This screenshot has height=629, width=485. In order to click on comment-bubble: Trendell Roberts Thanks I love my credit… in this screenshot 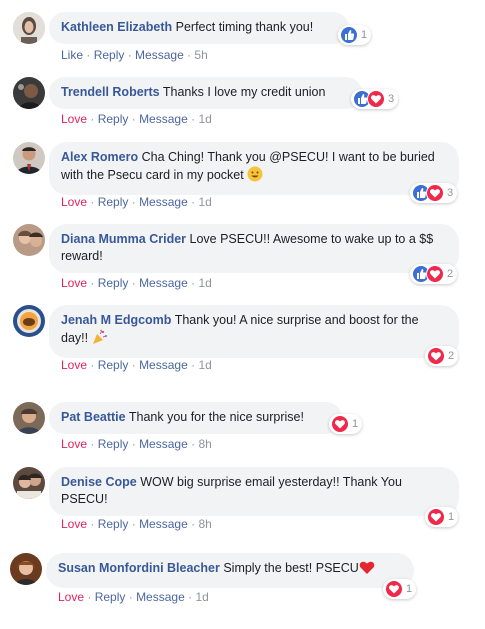, I will do `click(205, 93)`.